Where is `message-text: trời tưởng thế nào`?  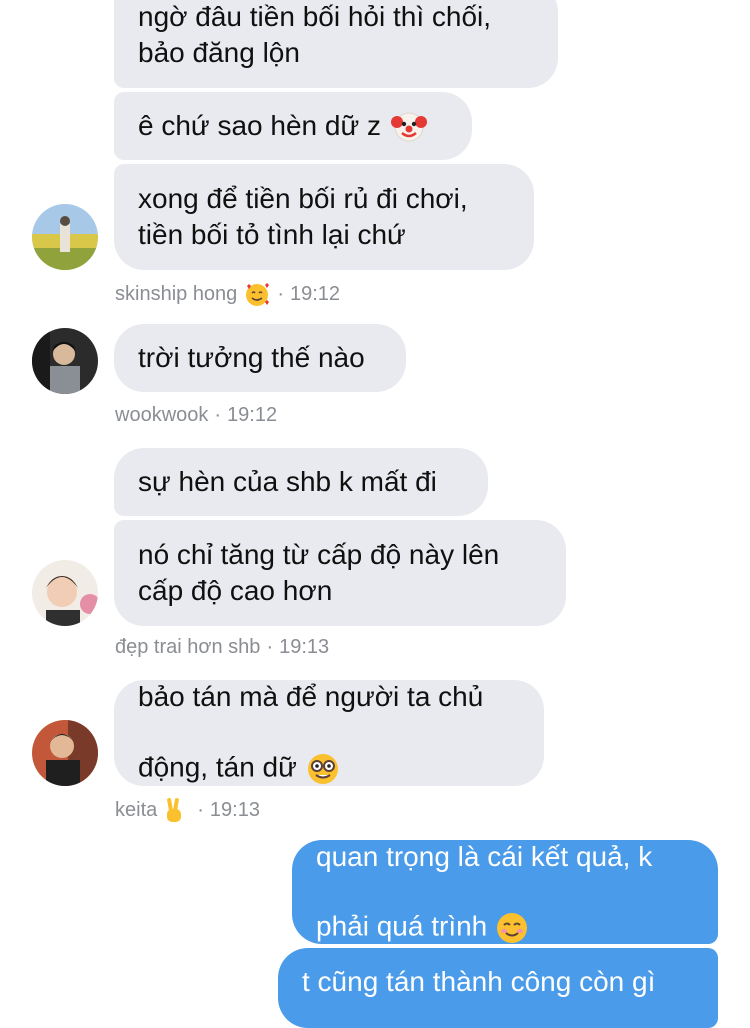
message-text: trời tưởng thế nào is located at coordinates (251, 357).